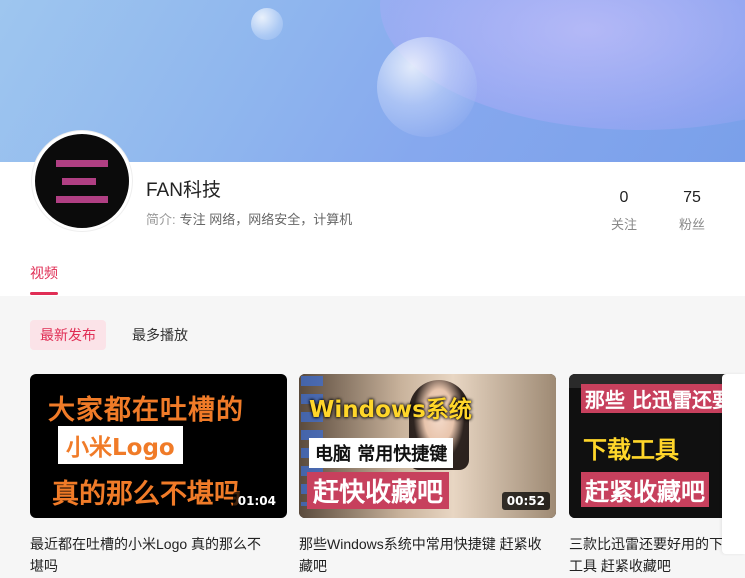  I want to click on scroll-next-button, so click(733, 464).